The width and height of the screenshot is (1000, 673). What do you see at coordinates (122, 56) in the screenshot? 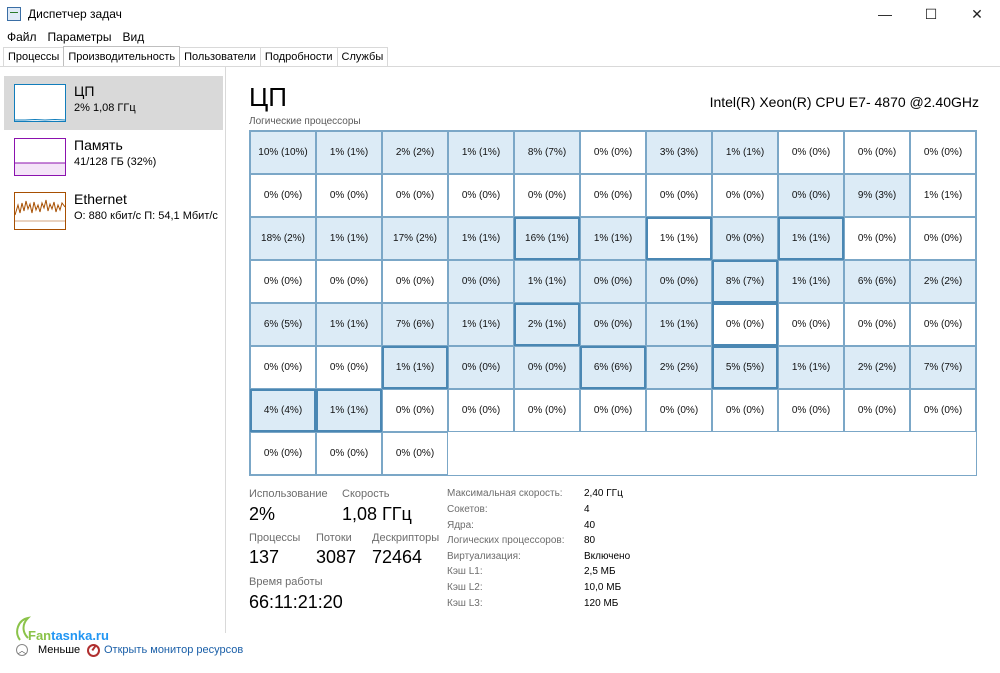
I see `tab-performance: Производительность` at bounding box center [122, 56].